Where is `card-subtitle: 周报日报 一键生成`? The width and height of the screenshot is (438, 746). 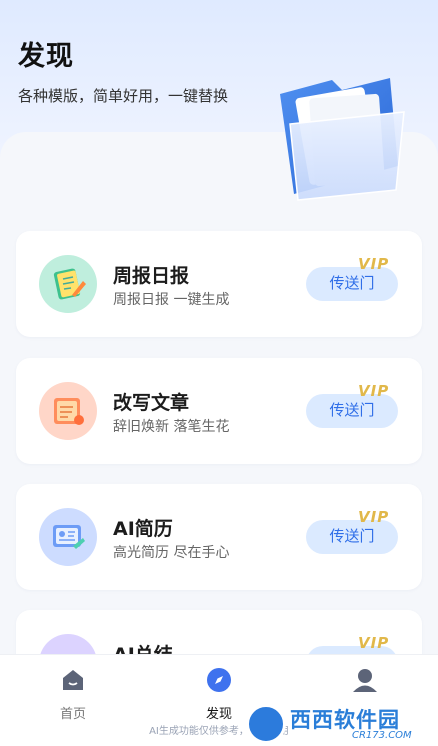 card-subtitle: 周报日报 一键生成 is located at coordinates (171, 300).